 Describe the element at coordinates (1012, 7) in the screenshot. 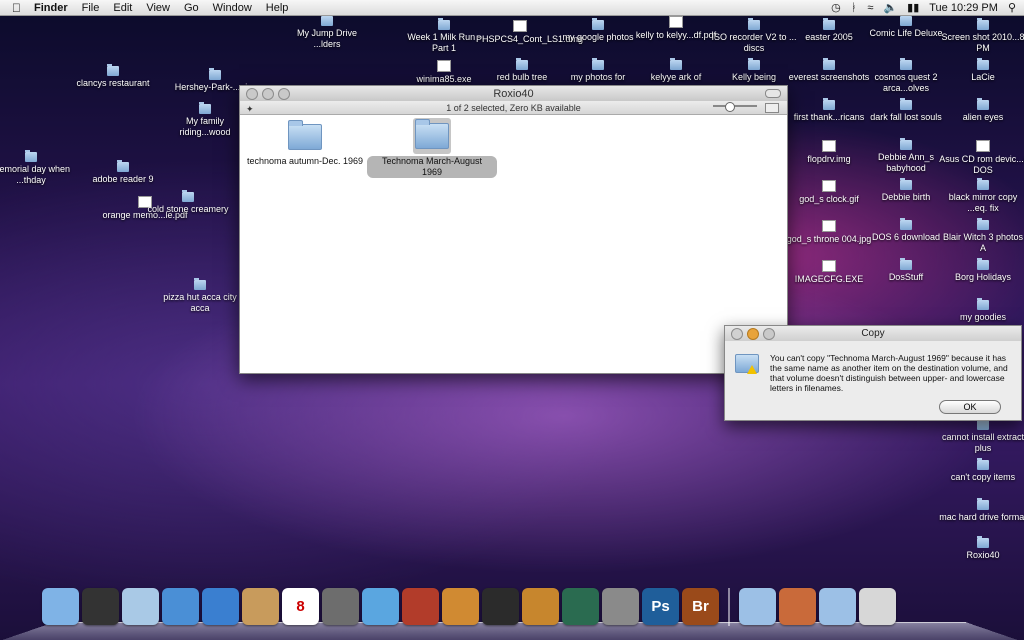

I see `spotlight-icon: ⚲` at that location.